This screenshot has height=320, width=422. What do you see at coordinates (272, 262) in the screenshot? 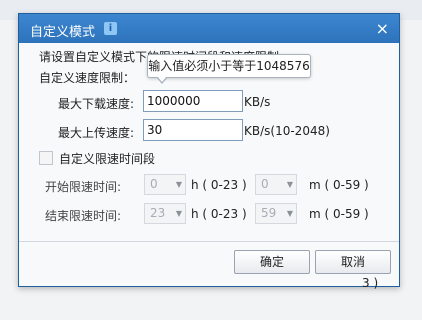
I see `ok-button: 确定` at bounding box center [272, 262].